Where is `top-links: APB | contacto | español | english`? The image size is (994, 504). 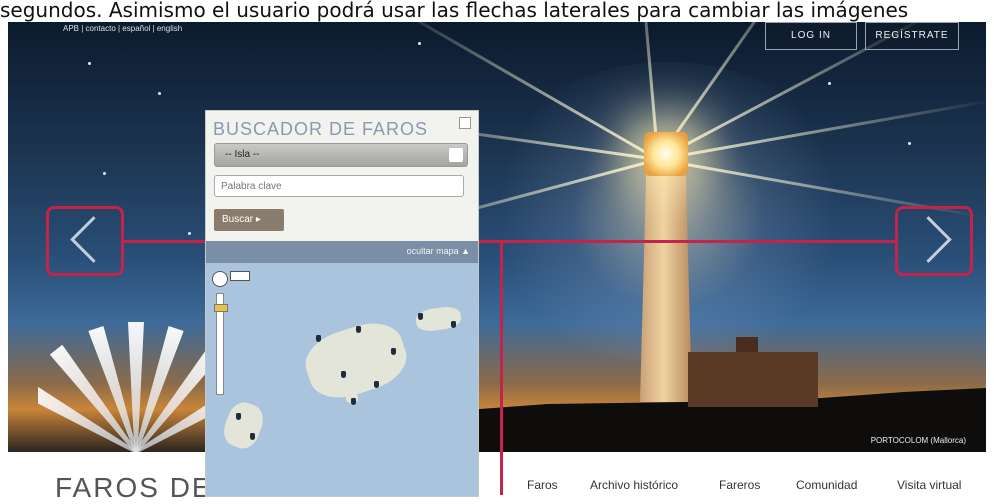 top-links: APB | contacto | español | english is located at coordinates (122, 28).